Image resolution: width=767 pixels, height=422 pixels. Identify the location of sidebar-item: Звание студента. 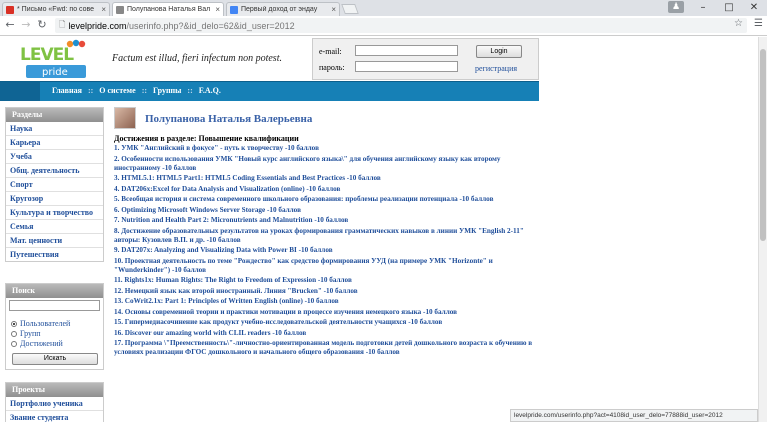
(54, 416).